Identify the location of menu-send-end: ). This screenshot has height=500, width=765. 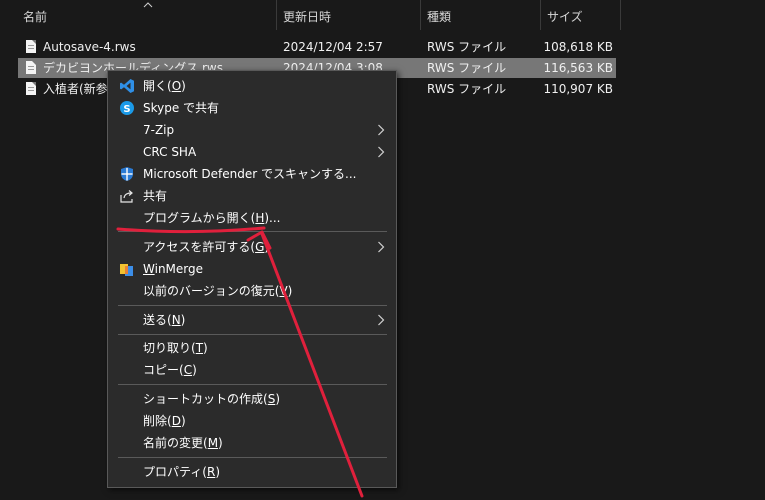
(183, 320).